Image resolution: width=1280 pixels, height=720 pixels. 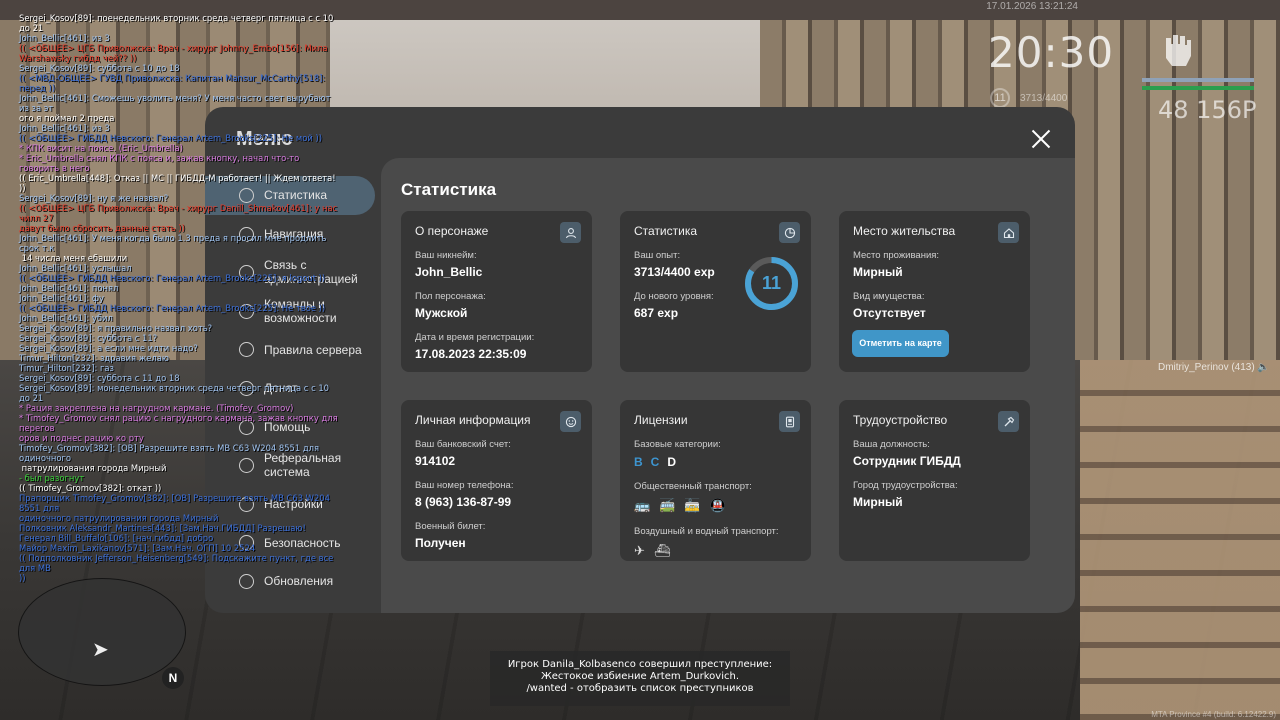 I want to click on military-label: Военный билет:, so click(x=450, y=526).